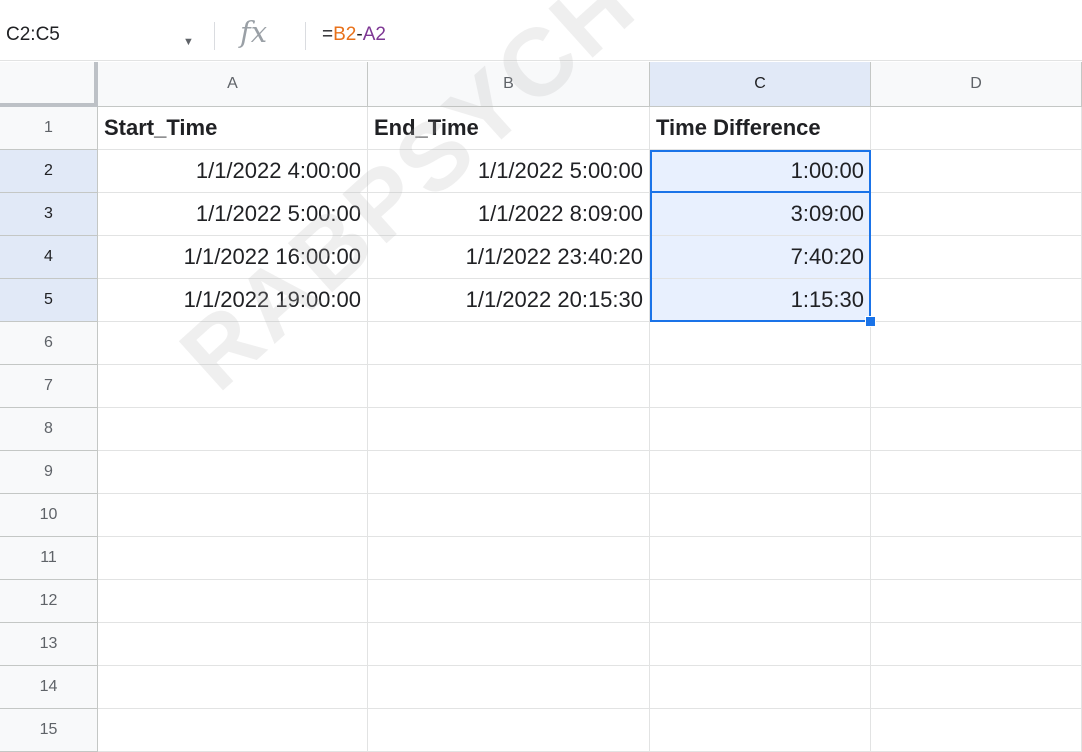 The image size is (1082, 752). Describe the element at coordinates (328, 34) in the screenshot. I see `formula-equals: =` at that location.